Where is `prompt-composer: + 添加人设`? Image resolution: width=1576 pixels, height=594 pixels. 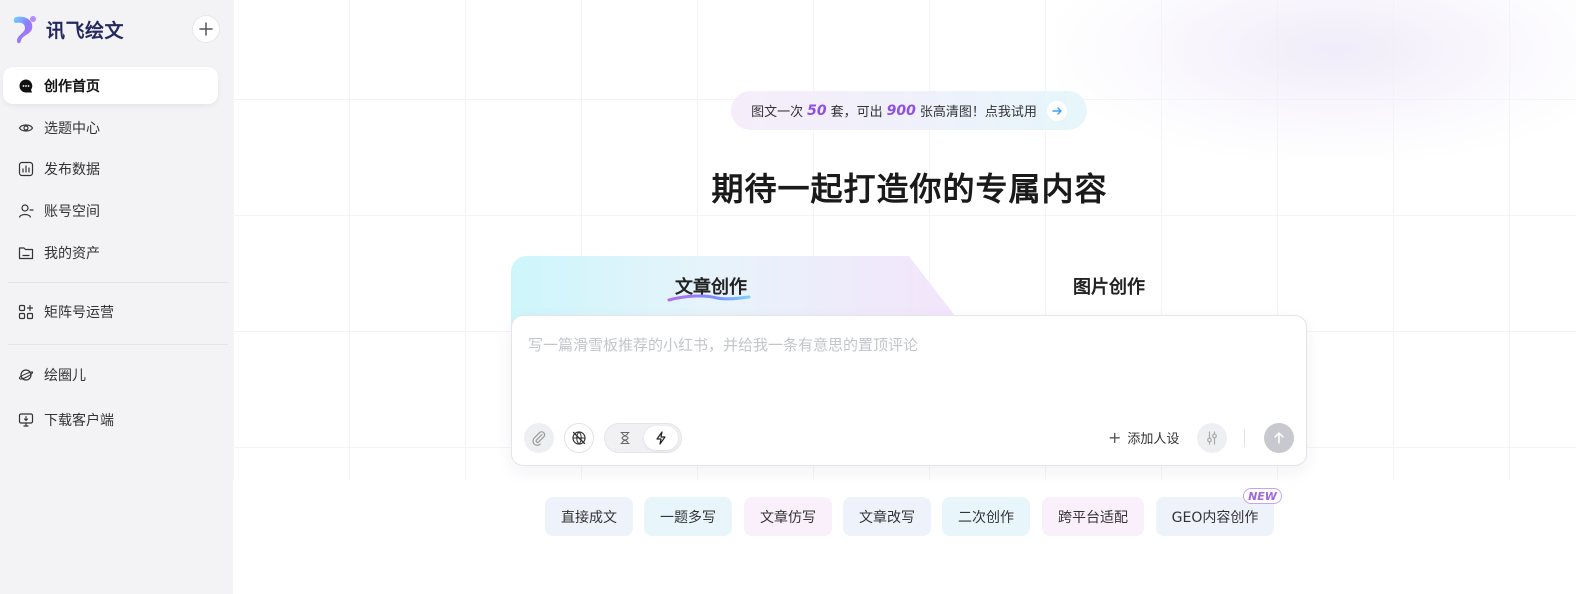
prompt-composer: + 添加人设 is located at coordinates (909, 390).